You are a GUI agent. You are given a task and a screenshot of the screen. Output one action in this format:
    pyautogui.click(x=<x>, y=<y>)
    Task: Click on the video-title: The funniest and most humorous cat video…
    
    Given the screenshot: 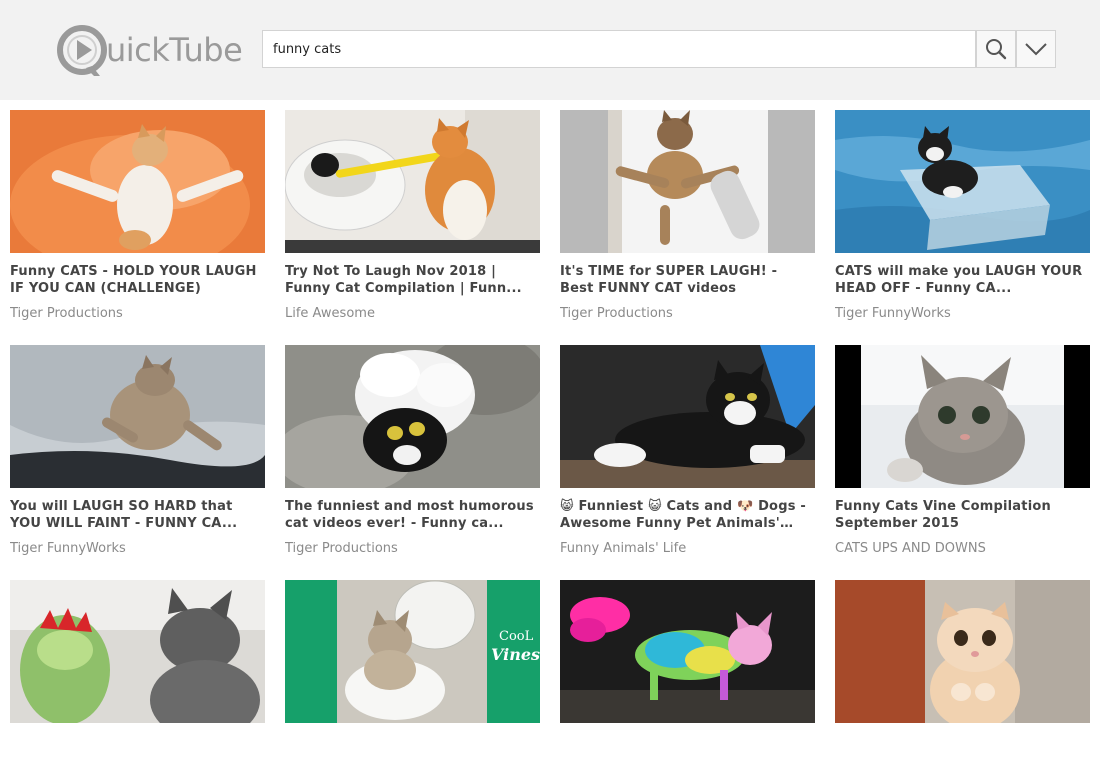 What is the action you would take?
    pyautogui.click(x=412, y=515)
    